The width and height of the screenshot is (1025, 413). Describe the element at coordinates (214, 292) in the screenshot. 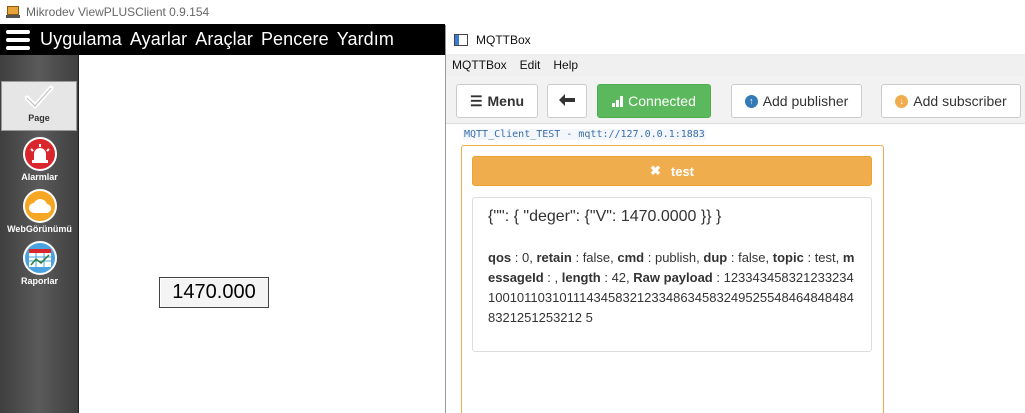

I see `value-display: 1470.000` at that location.